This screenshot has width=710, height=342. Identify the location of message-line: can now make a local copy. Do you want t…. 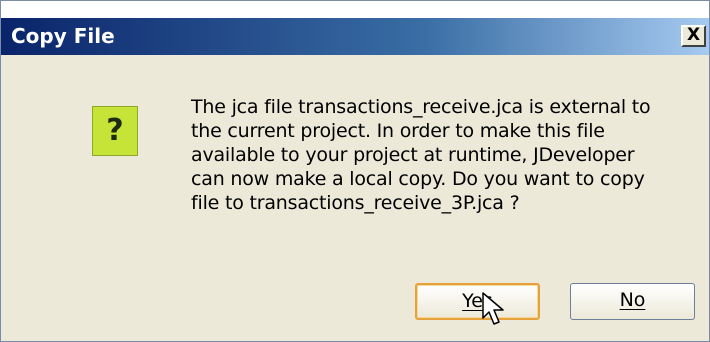
(418, 179).